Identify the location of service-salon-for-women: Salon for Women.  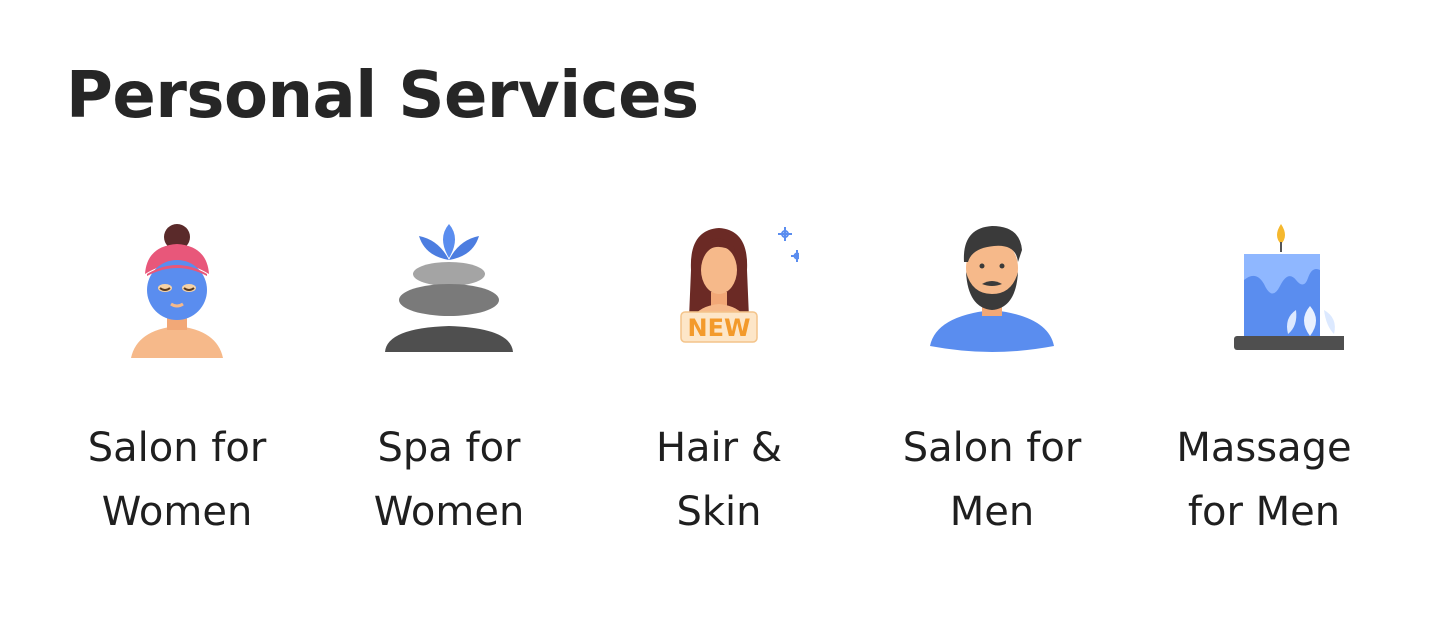
(177, 380).